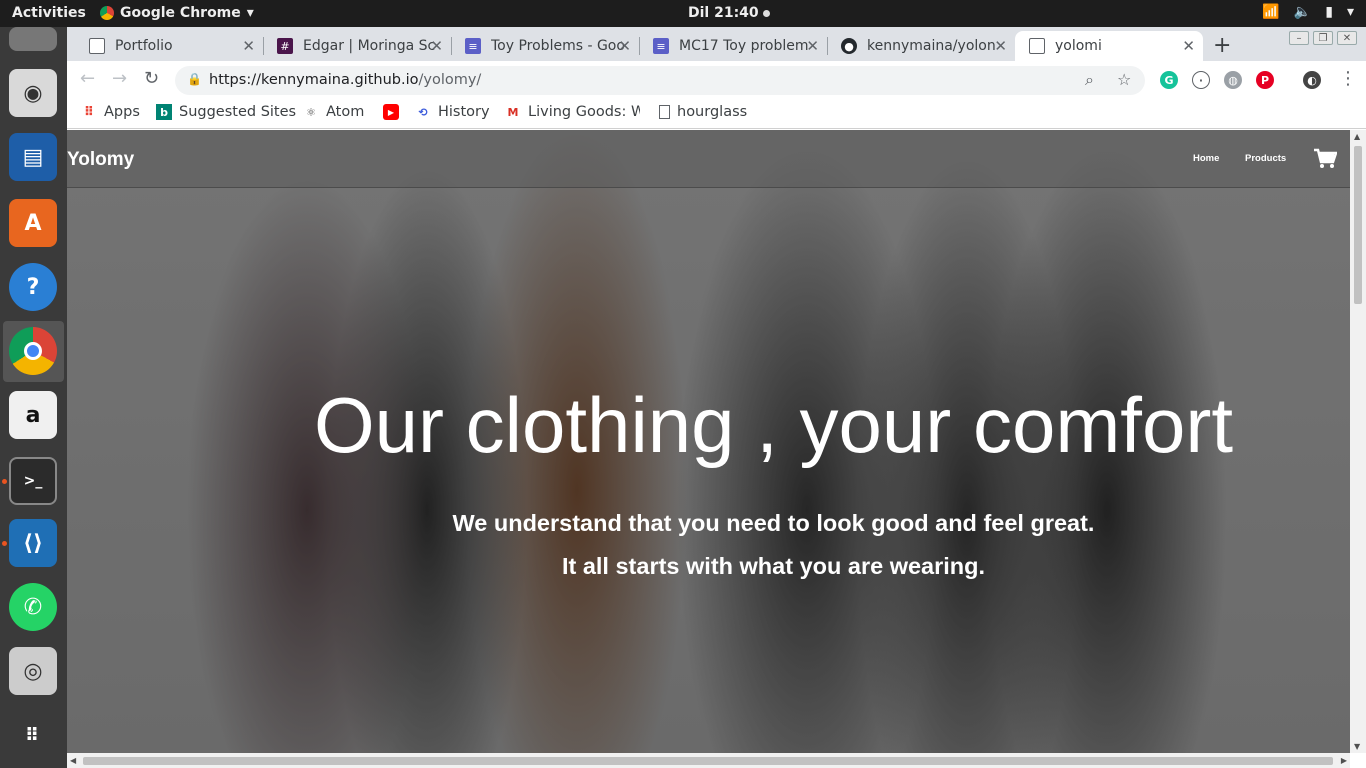 Image resolution: width=1366 pixels, height=768 pixels. What do you see at coordinates (1344, 760) in the screenshot?
I see `scroll-right-arrow: ▶` at bounding box center [1344, 760].